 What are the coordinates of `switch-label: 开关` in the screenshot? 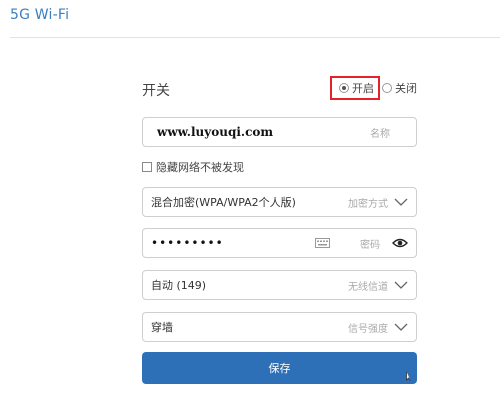 It's located at (156, 91).